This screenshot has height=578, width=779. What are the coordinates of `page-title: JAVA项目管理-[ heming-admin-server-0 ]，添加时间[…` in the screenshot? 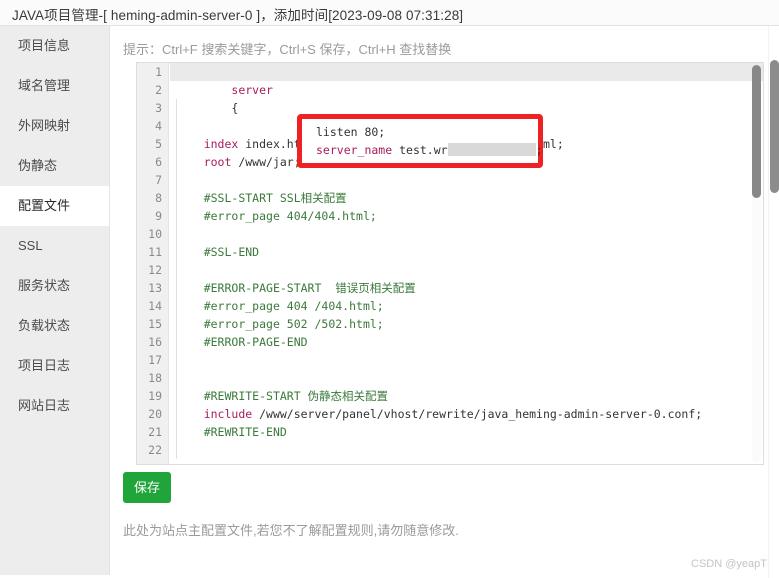 It's located at (238, 15).